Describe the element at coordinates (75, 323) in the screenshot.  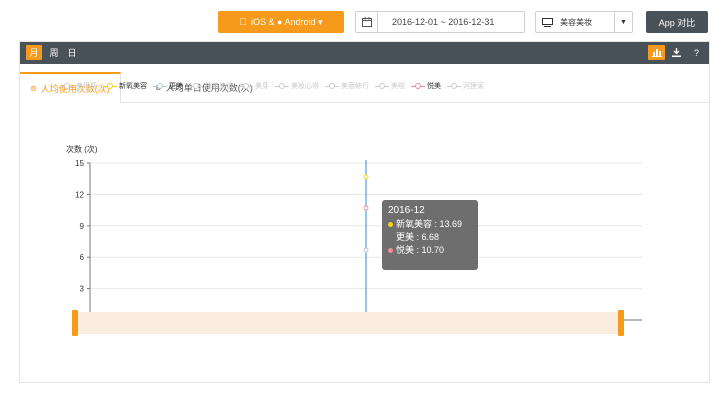
I see `slider-handle-left` at that location.